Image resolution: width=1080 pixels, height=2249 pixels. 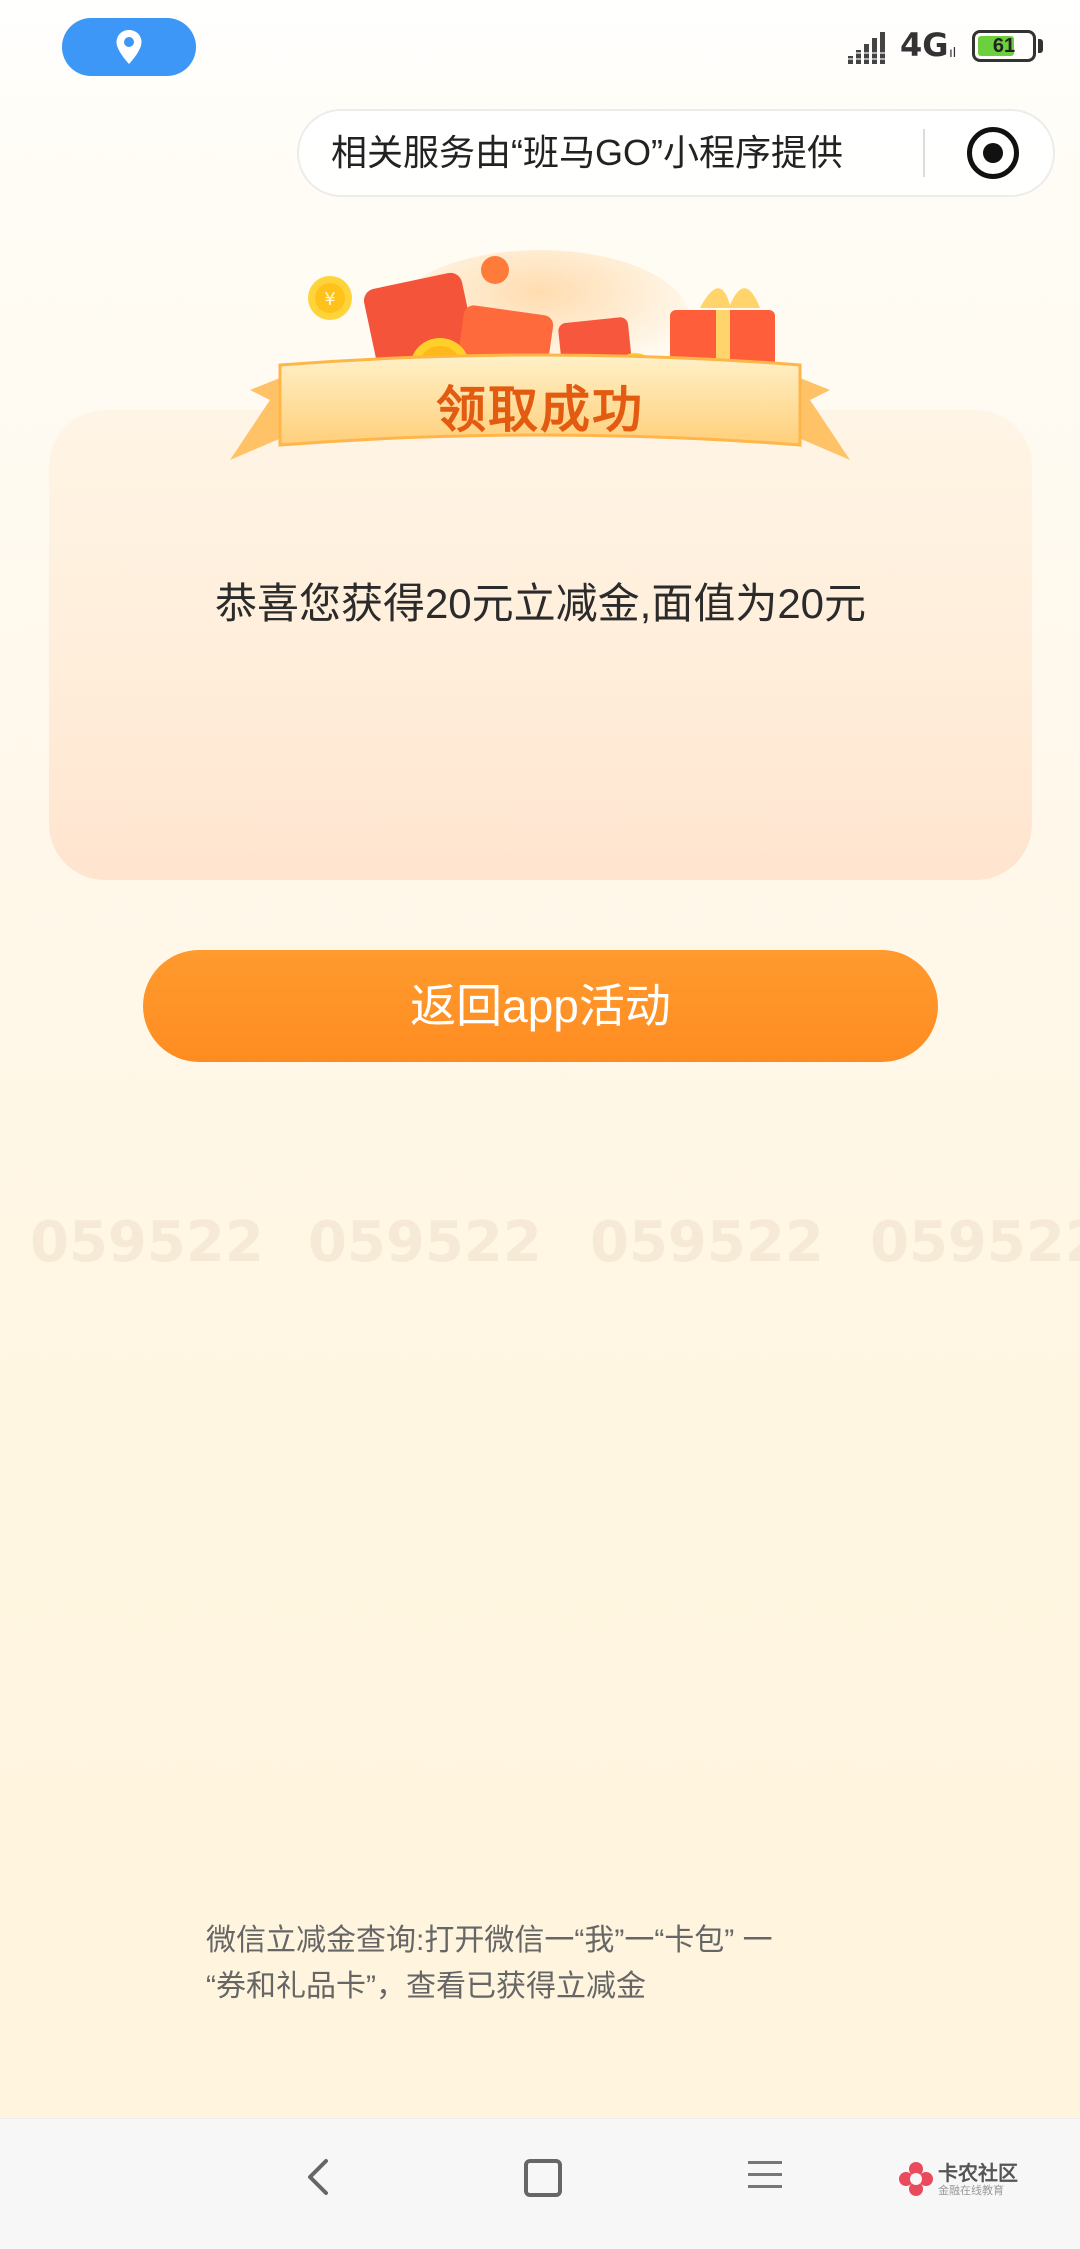 What do you see at coordinates (971, 2191) in the screenshot?
I see `brand-tagline: 金融在线教育` at bounding box center [971, 2191].